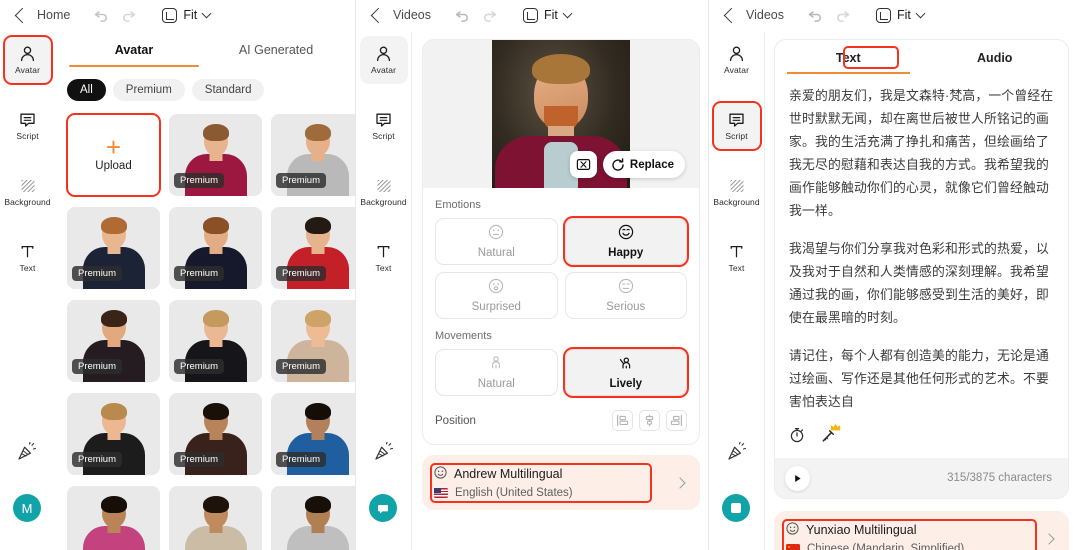  Describe the element at coordinates (626, 253) in the screenshot. I see `emotion-label-happy: Happy` at that location.